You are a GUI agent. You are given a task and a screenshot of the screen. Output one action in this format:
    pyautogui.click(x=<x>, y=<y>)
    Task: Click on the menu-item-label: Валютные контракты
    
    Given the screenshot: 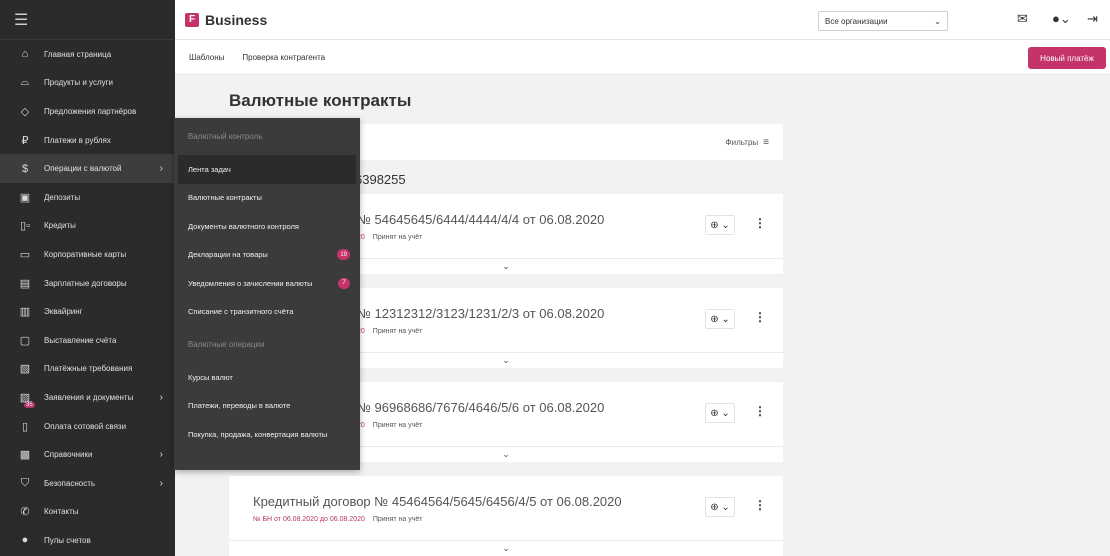 What is the action you would take?
    pyautogui.click(x=225, y=198)
    